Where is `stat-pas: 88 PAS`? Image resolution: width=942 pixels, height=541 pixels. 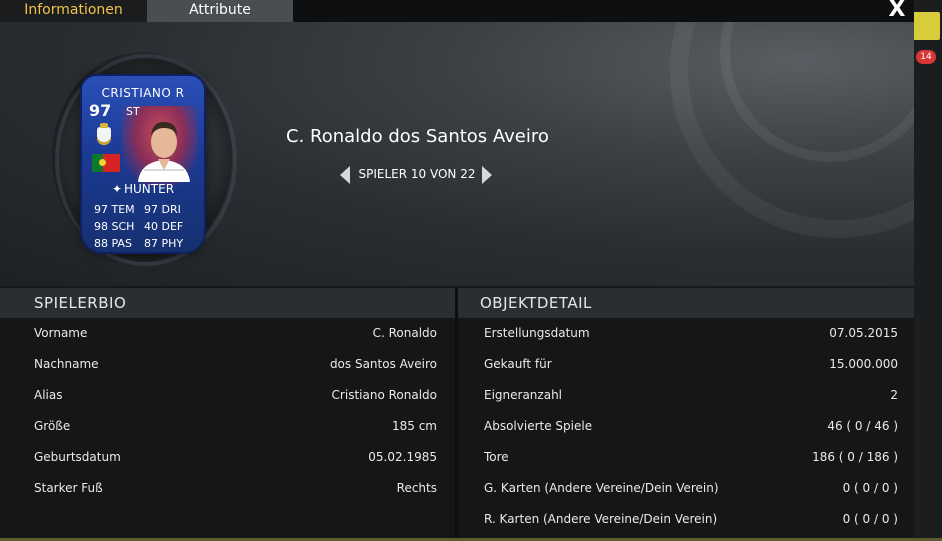
stat-pas: 88 PAS is located at coordinates (113, 243).